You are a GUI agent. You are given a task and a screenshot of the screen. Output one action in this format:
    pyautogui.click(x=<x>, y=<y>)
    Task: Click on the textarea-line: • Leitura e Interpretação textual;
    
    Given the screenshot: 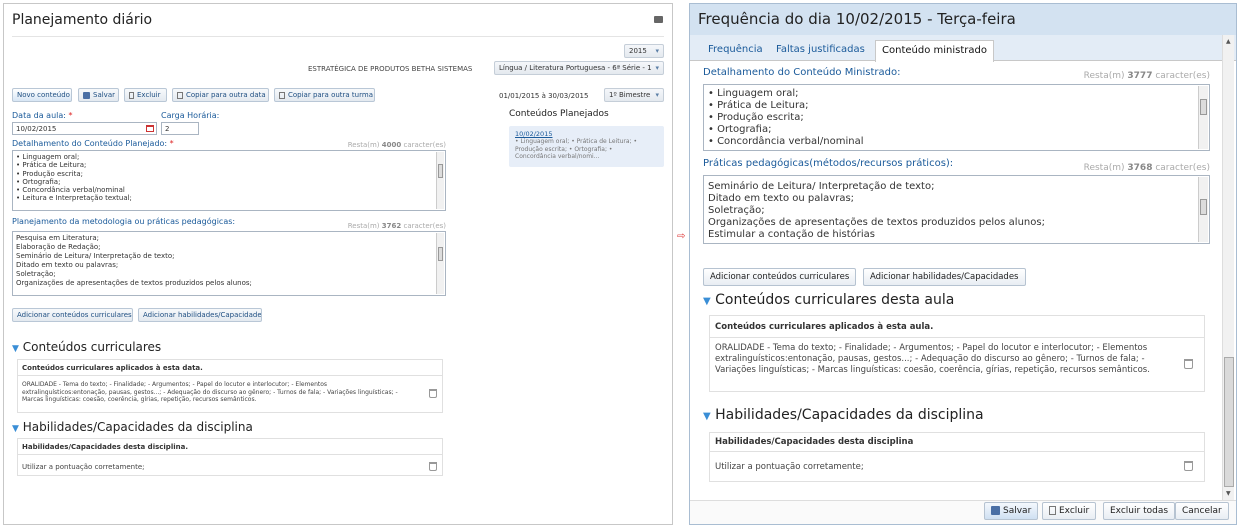 What is the action you would take?
    pyautogui.click(x=74, y=198)
    